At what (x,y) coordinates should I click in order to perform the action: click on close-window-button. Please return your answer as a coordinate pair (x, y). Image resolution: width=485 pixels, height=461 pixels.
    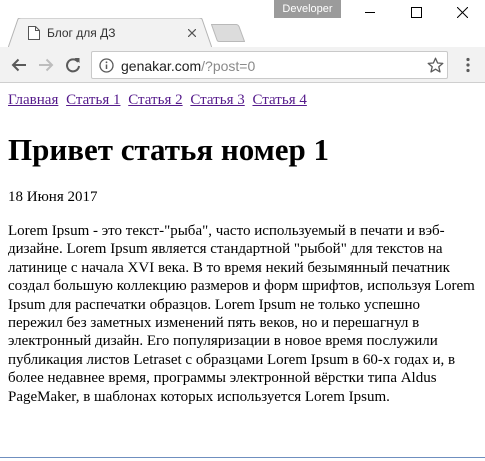
    Looking at the image, I should click on (462, 12).